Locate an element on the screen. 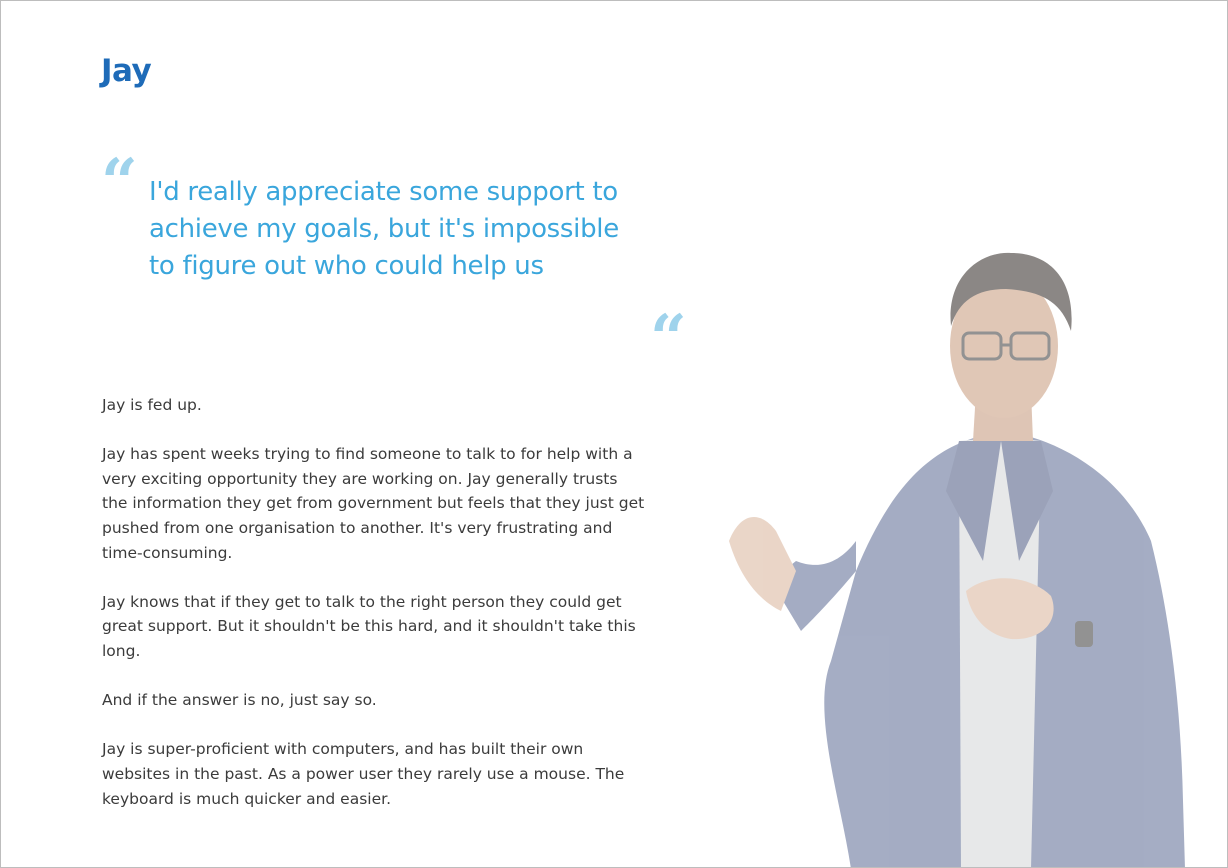 Image resolution: width=1228 pixels, height=868 pixels. paragraph: And if the answer is no, just say so. is located at coordinates (239, 700).